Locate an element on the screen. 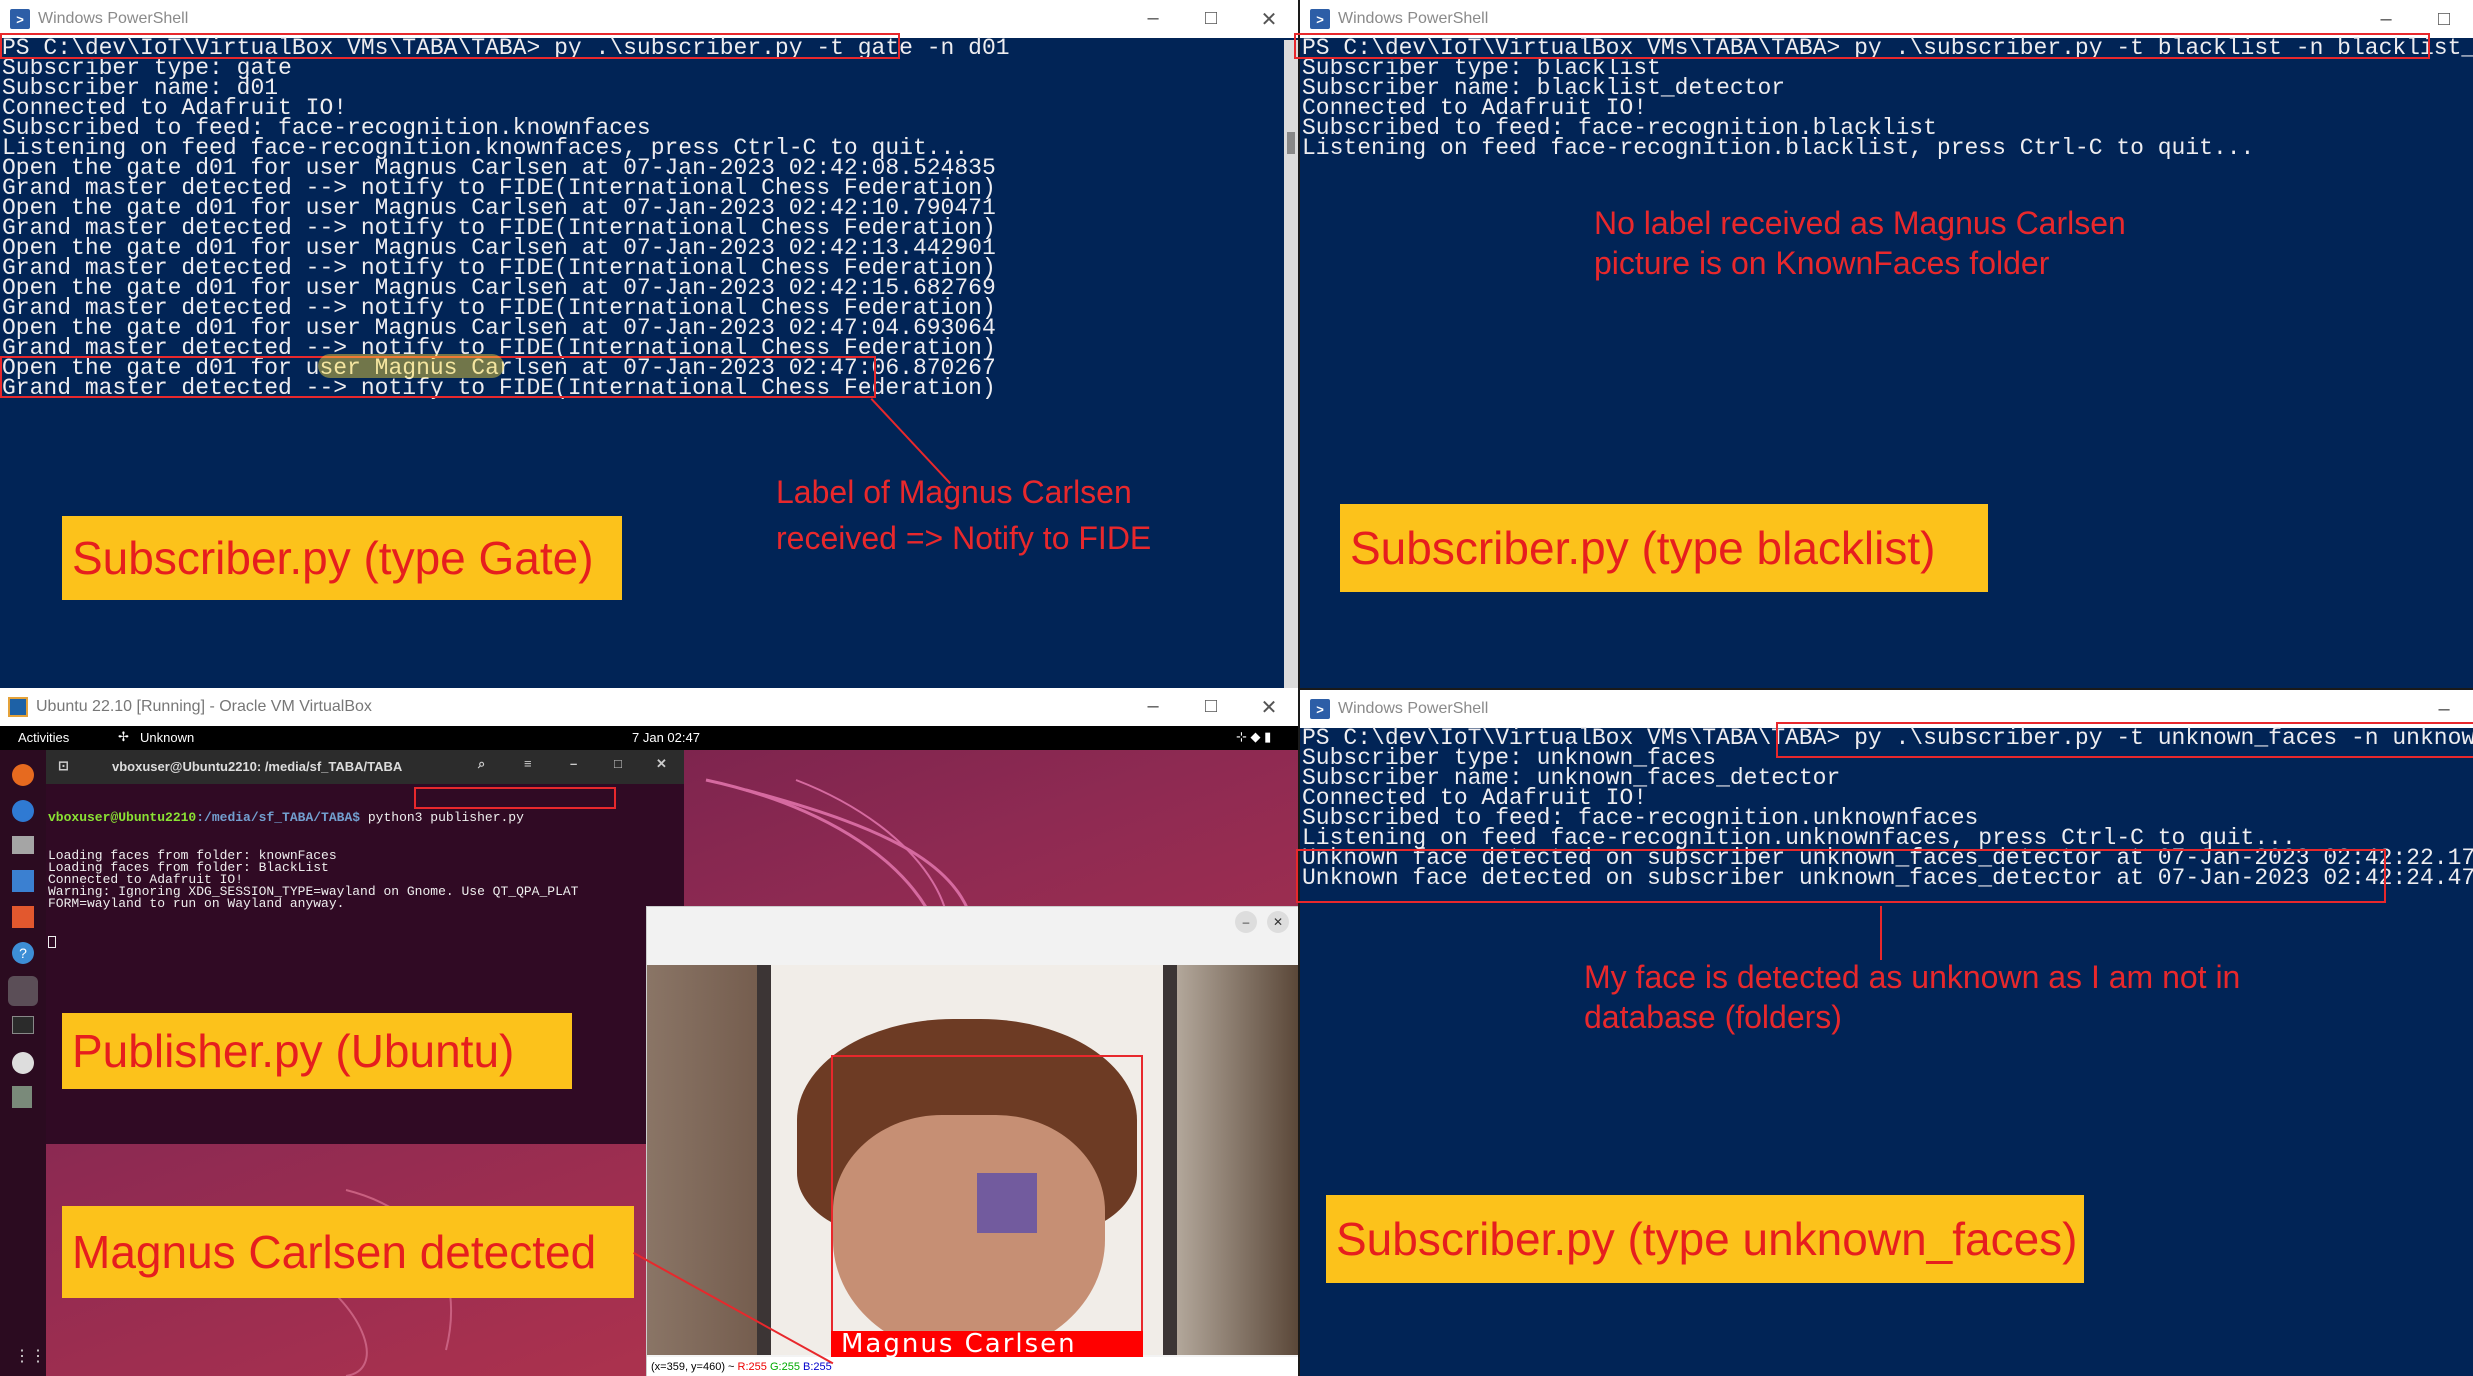 The width and height of the screenshot is (2473, 1376). name-highlight is located at coordinates (411, 366).